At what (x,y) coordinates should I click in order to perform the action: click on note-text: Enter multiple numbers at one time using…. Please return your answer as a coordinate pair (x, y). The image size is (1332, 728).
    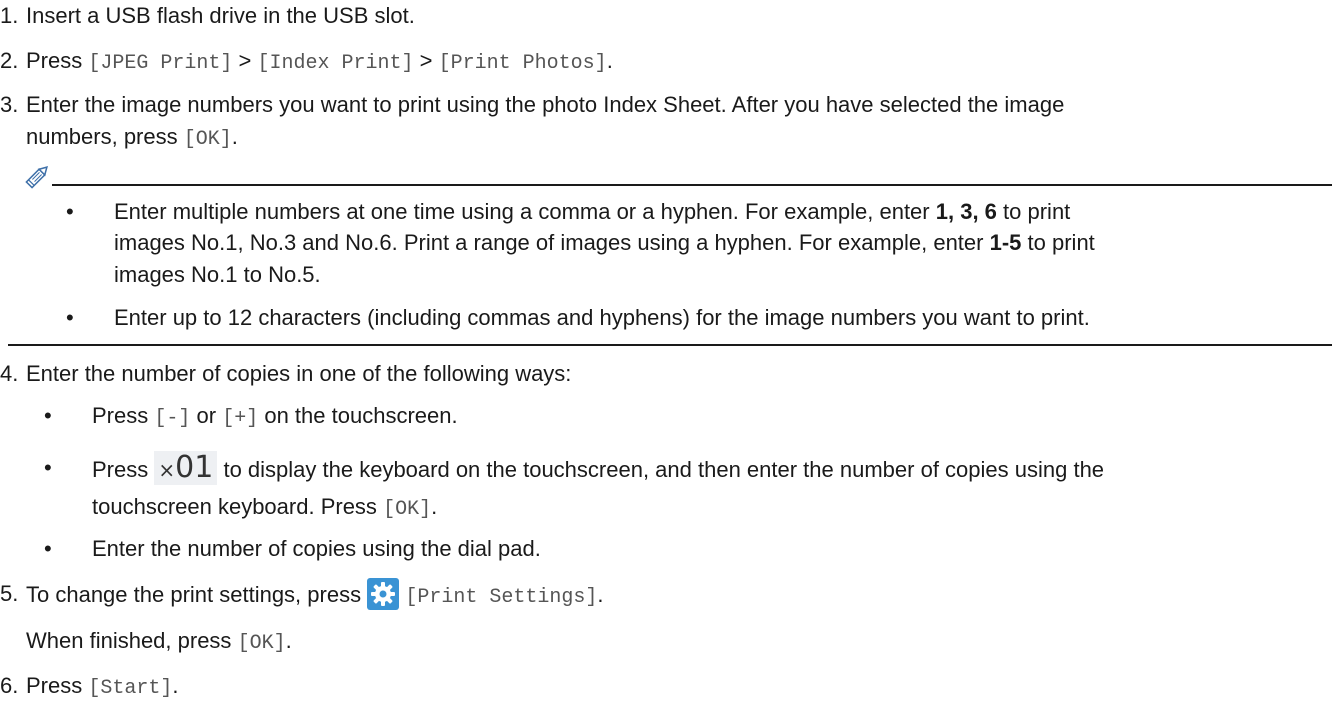
    Looking at the image, I should click on (522, 211).